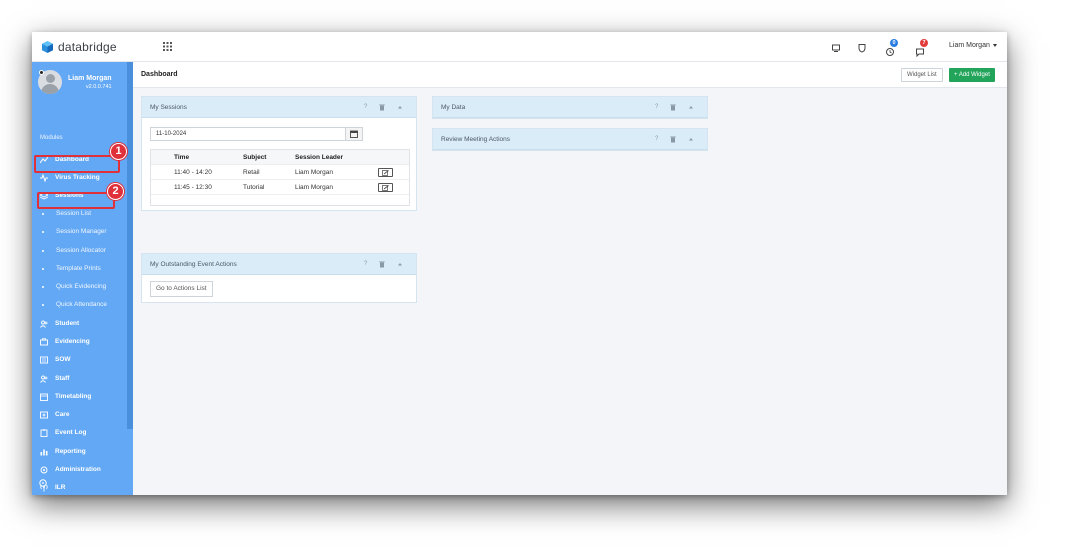 Image resolution: width=1072 pixels, height=560 pixels. What do you see at coordinates (280, 172) in the screenshot?
I see `table-row: 11:40 - 14:20 Retail Liam Morgan` at bounding box center [280, 172].